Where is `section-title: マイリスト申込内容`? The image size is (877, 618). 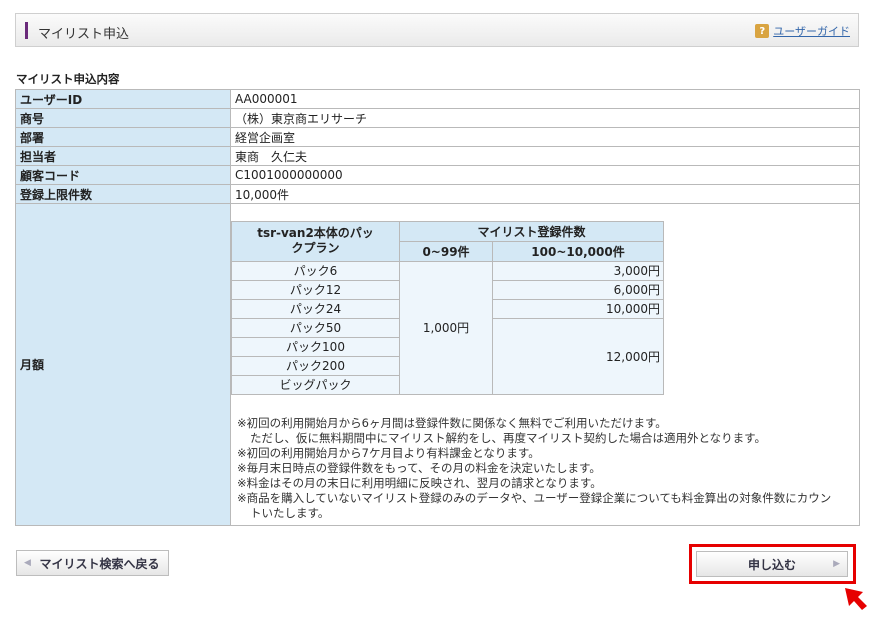 section-title: マイリスト申込内容 is located at coordinates (68, 79).